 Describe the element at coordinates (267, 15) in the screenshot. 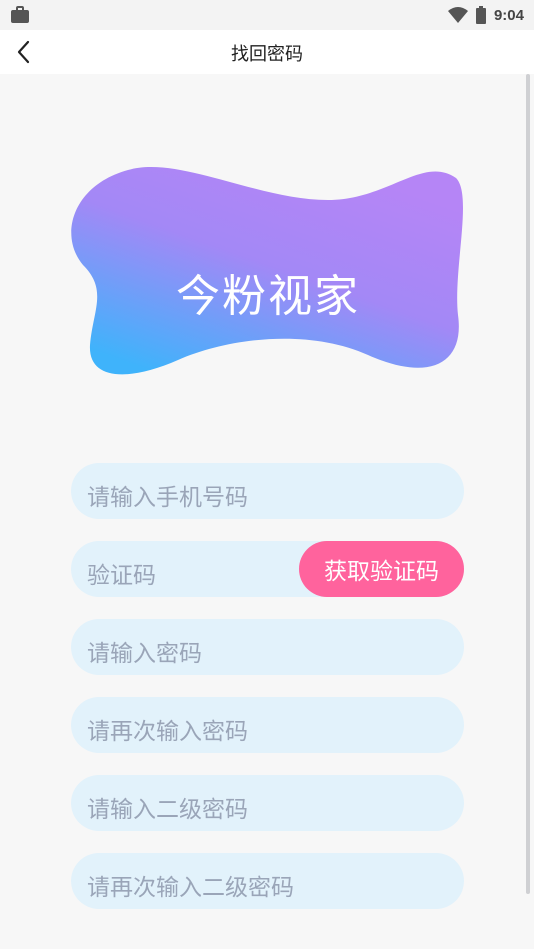

I see `status-bar: 9:04` at that location.